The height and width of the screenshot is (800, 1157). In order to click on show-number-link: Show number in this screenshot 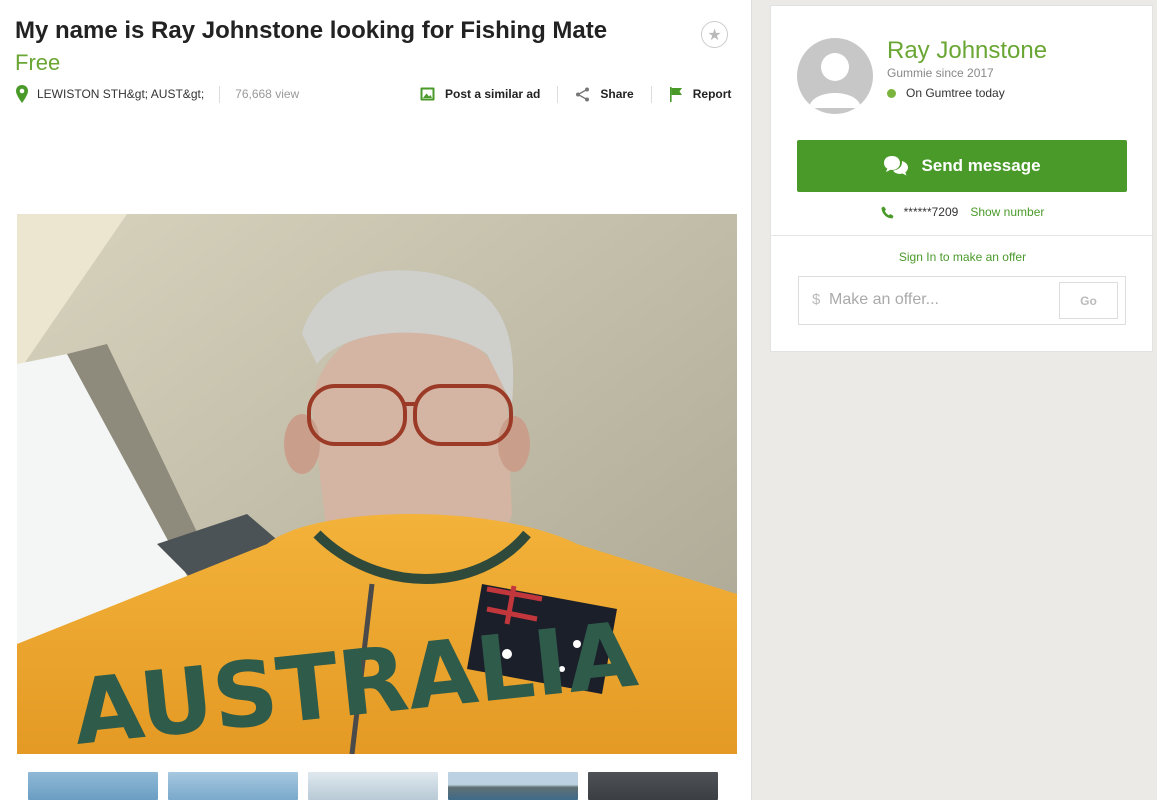, I will do `click(1007, 212)`.